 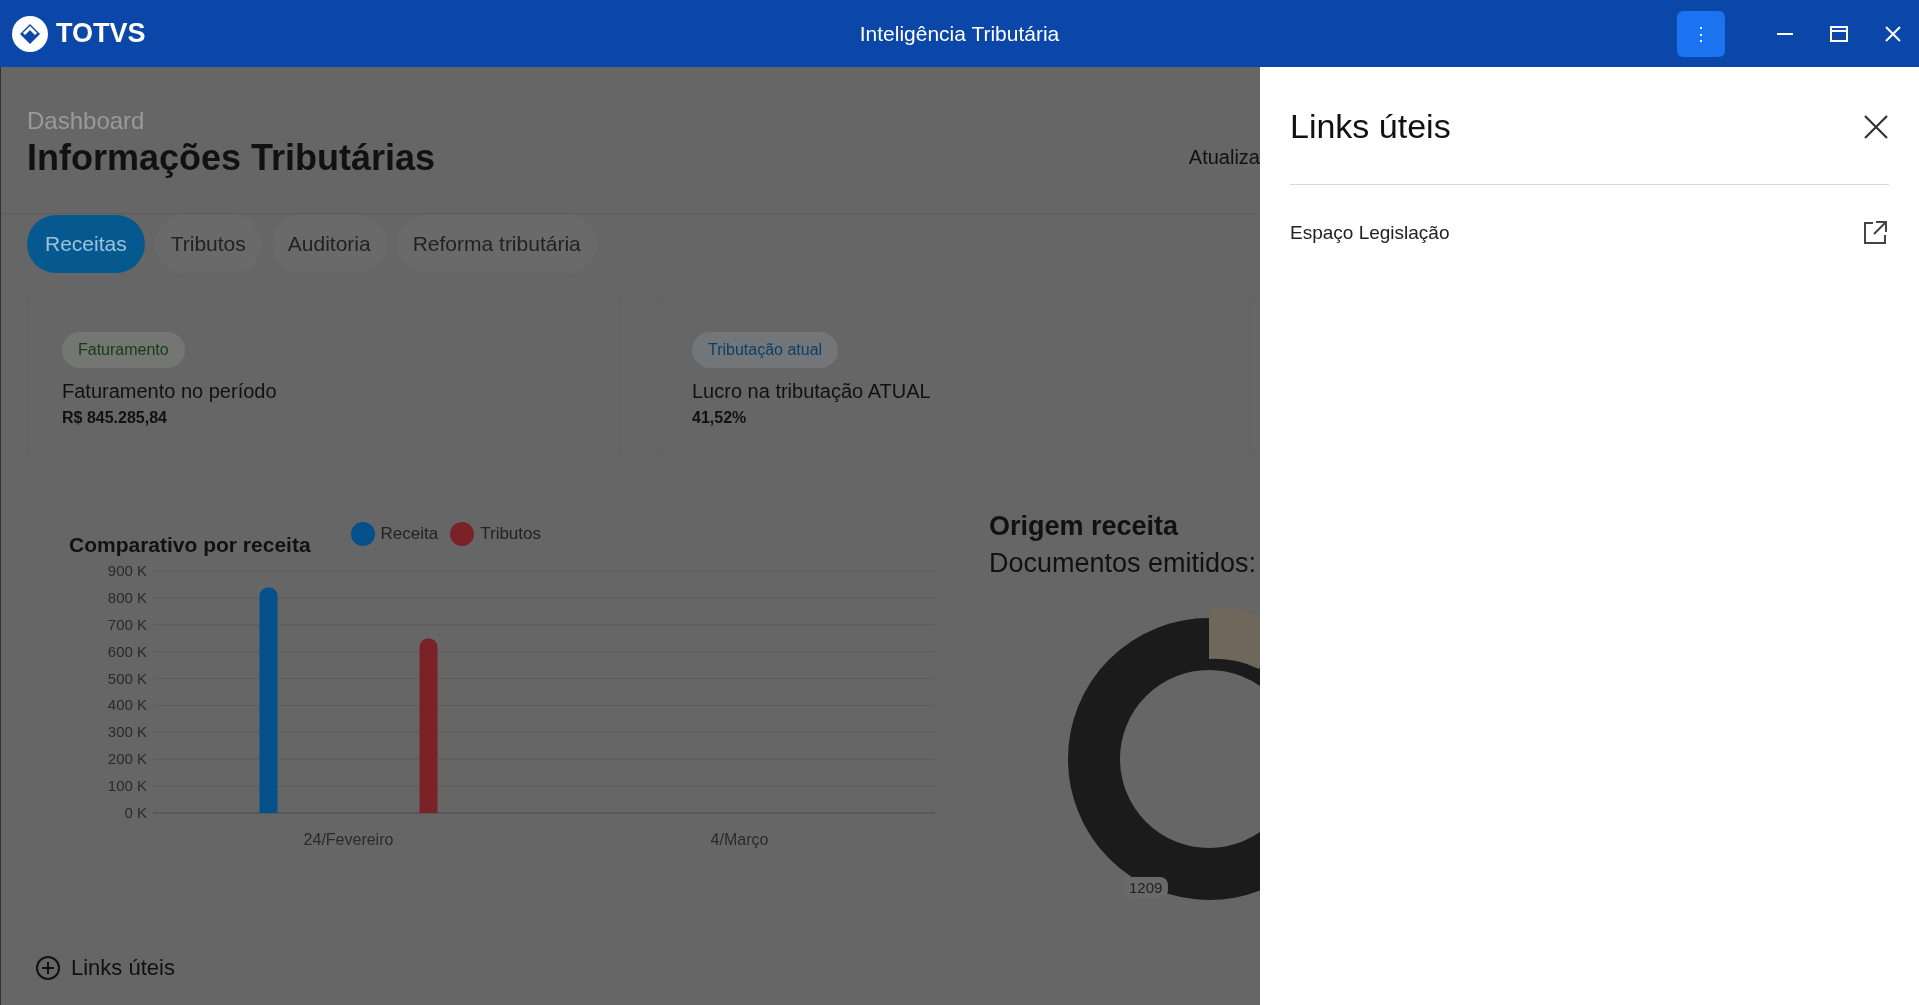 I want to click on window-title: Inteligência Tributária, so click(x=959, y=33).